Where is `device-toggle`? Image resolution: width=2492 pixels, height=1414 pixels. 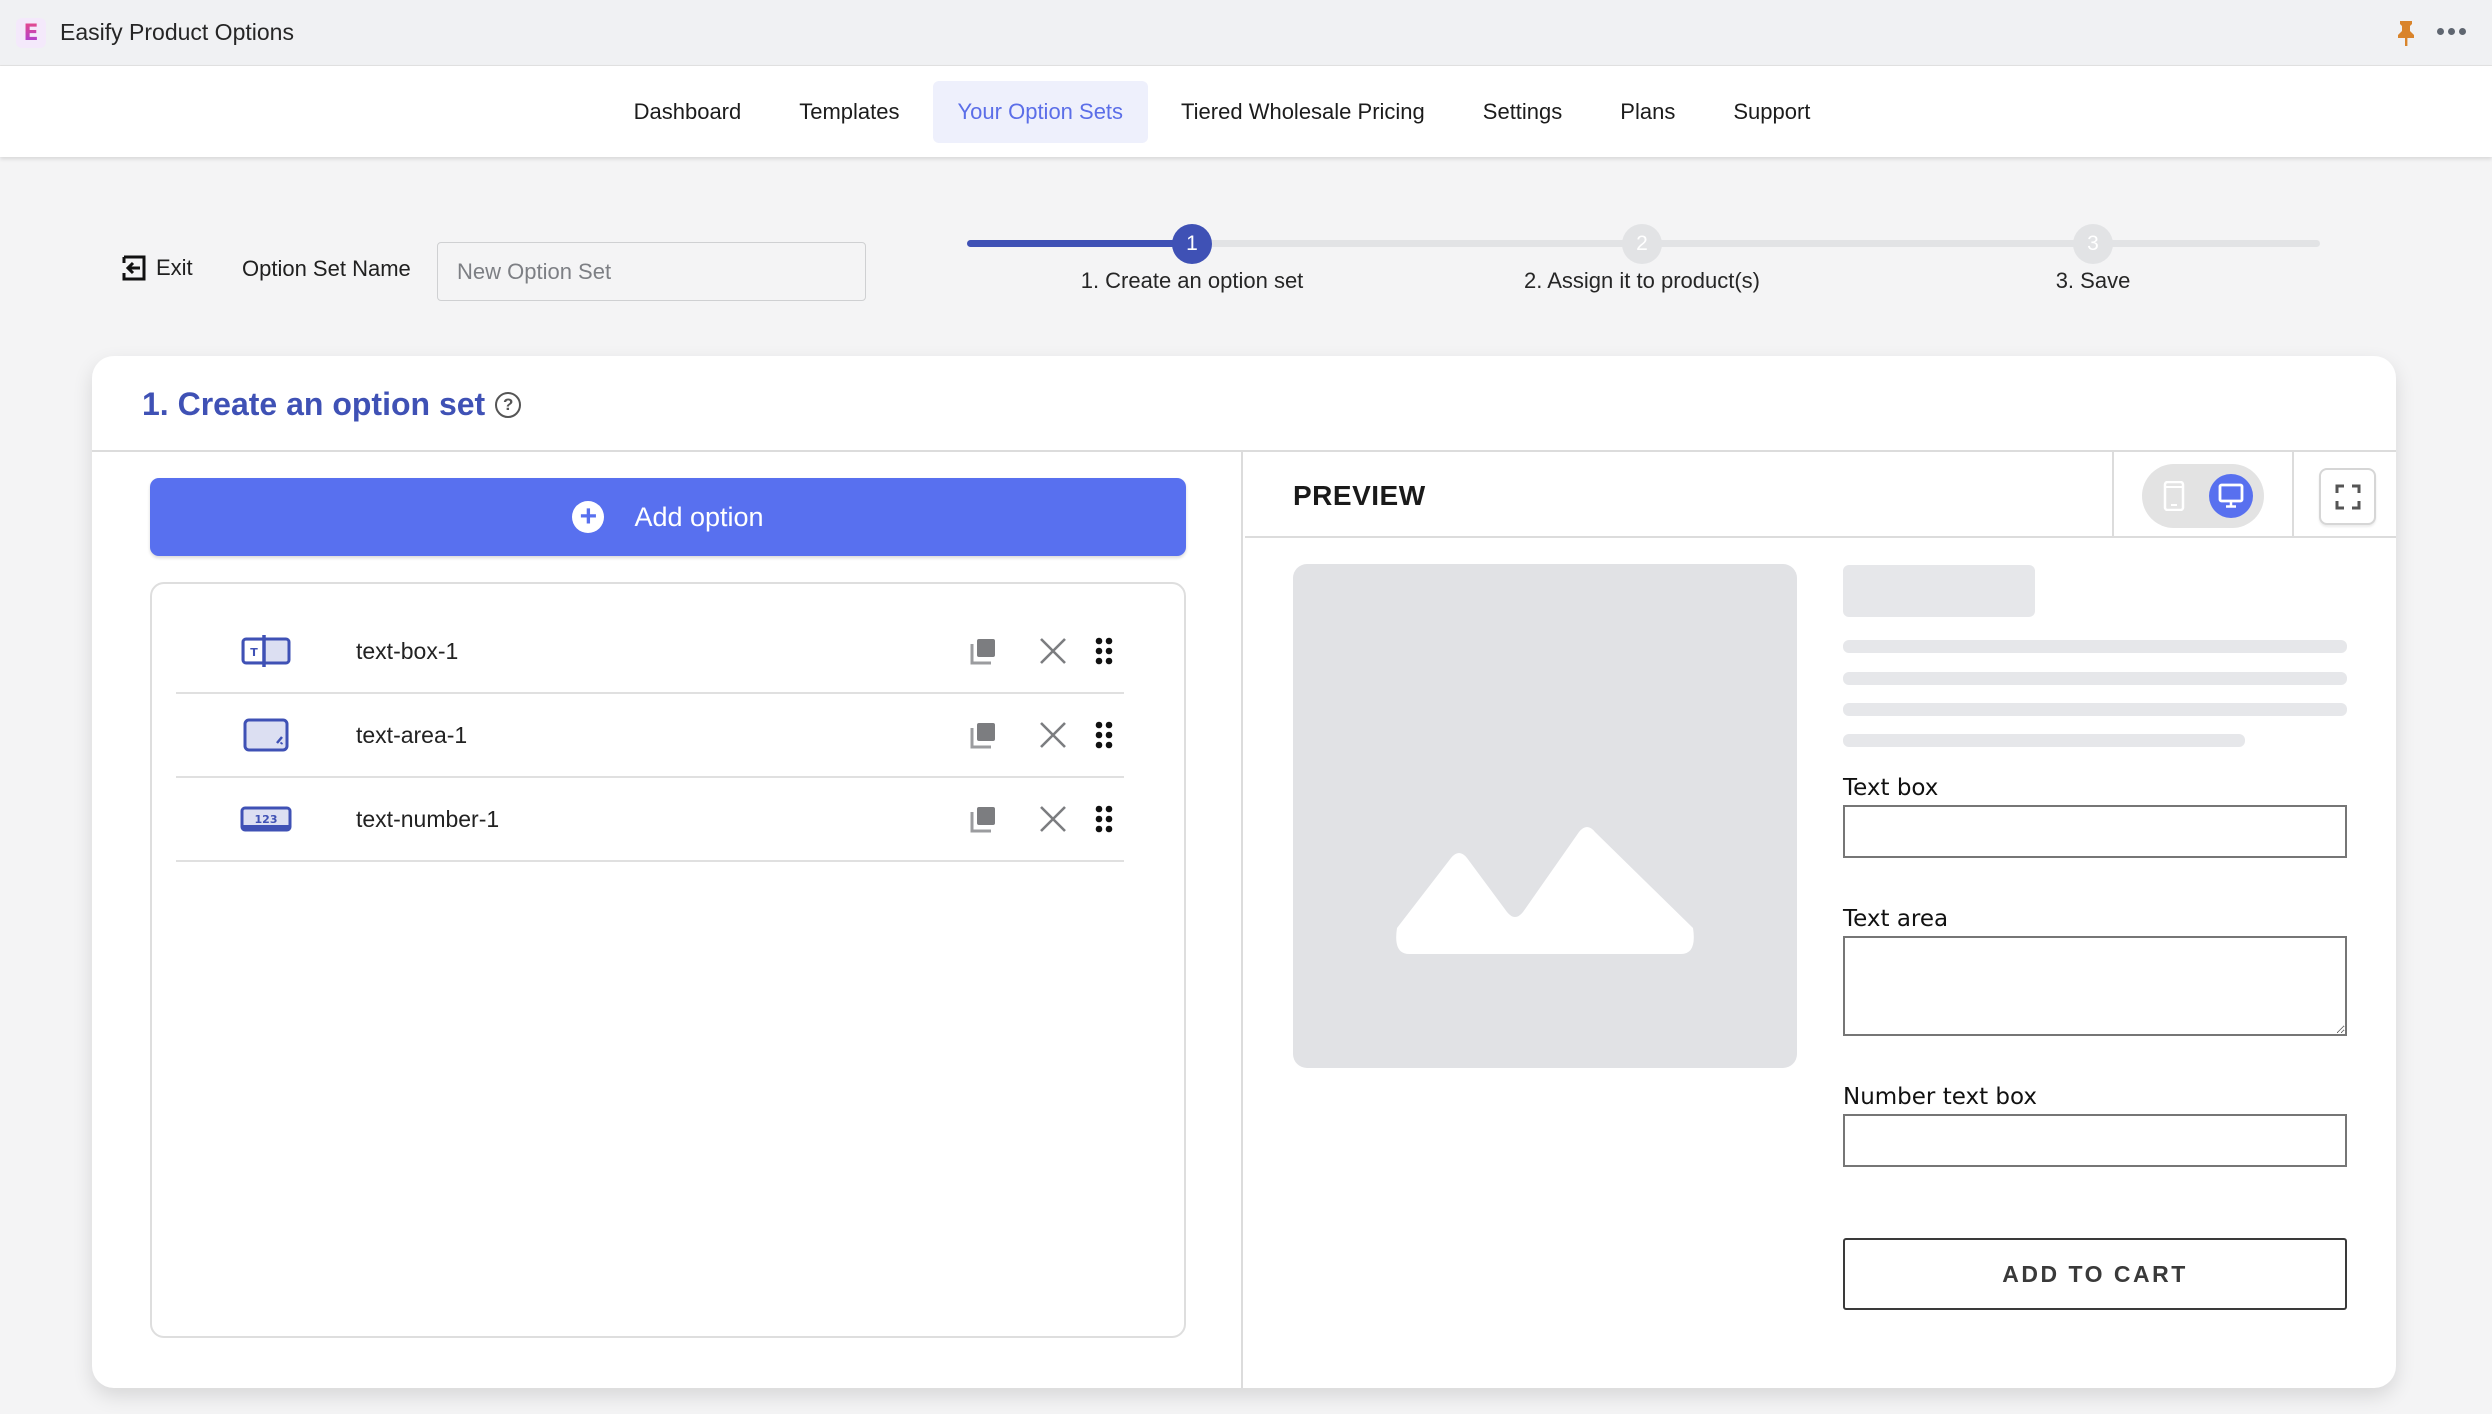 device-toggle is located at coordinates (2203, 496).